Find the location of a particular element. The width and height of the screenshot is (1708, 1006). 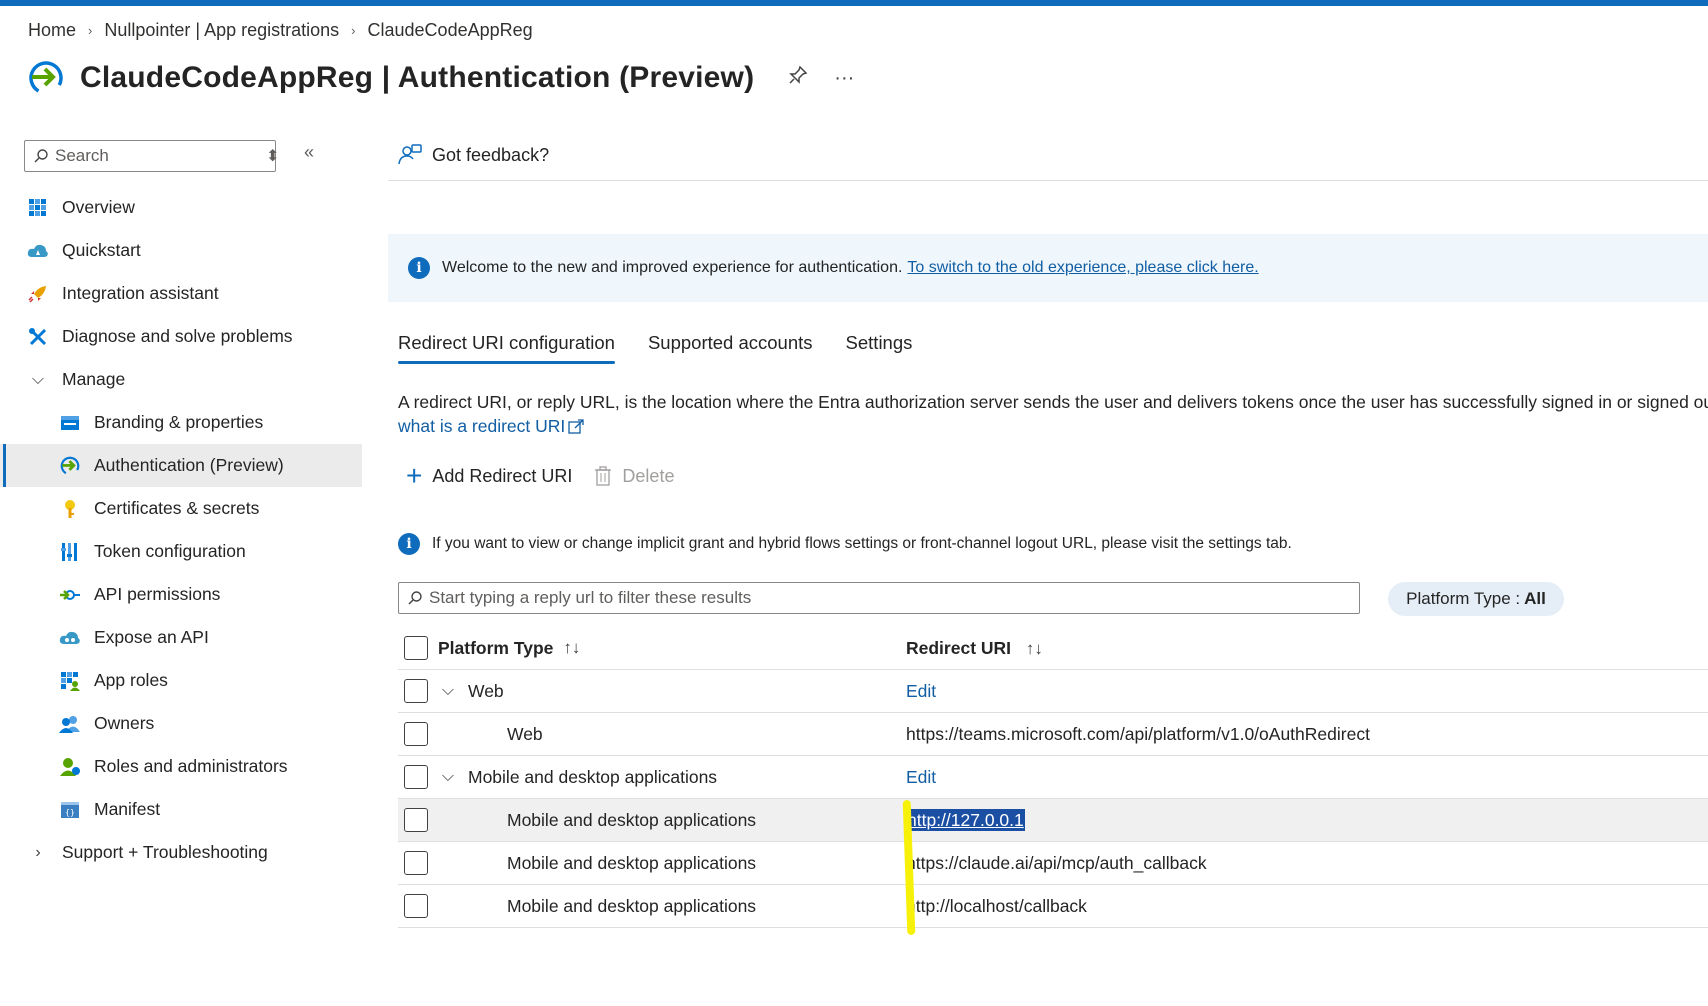

sidebar-item-diagnose: Diagnose and solve problems is located at coordinates (181, 336).